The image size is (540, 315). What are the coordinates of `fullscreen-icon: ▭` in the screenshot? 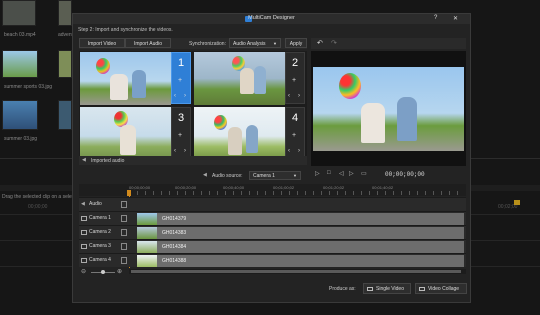 It's located at (364, 173).